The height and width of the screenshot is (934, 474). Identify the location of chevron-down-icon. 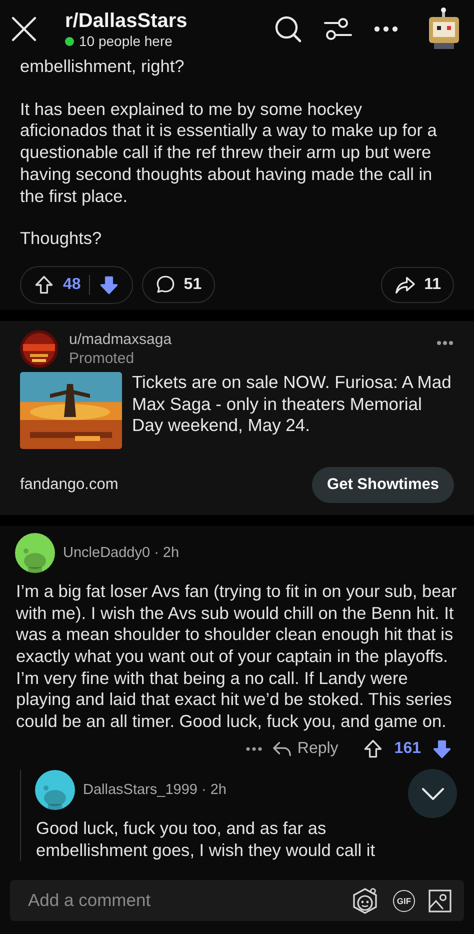
(433, 794).